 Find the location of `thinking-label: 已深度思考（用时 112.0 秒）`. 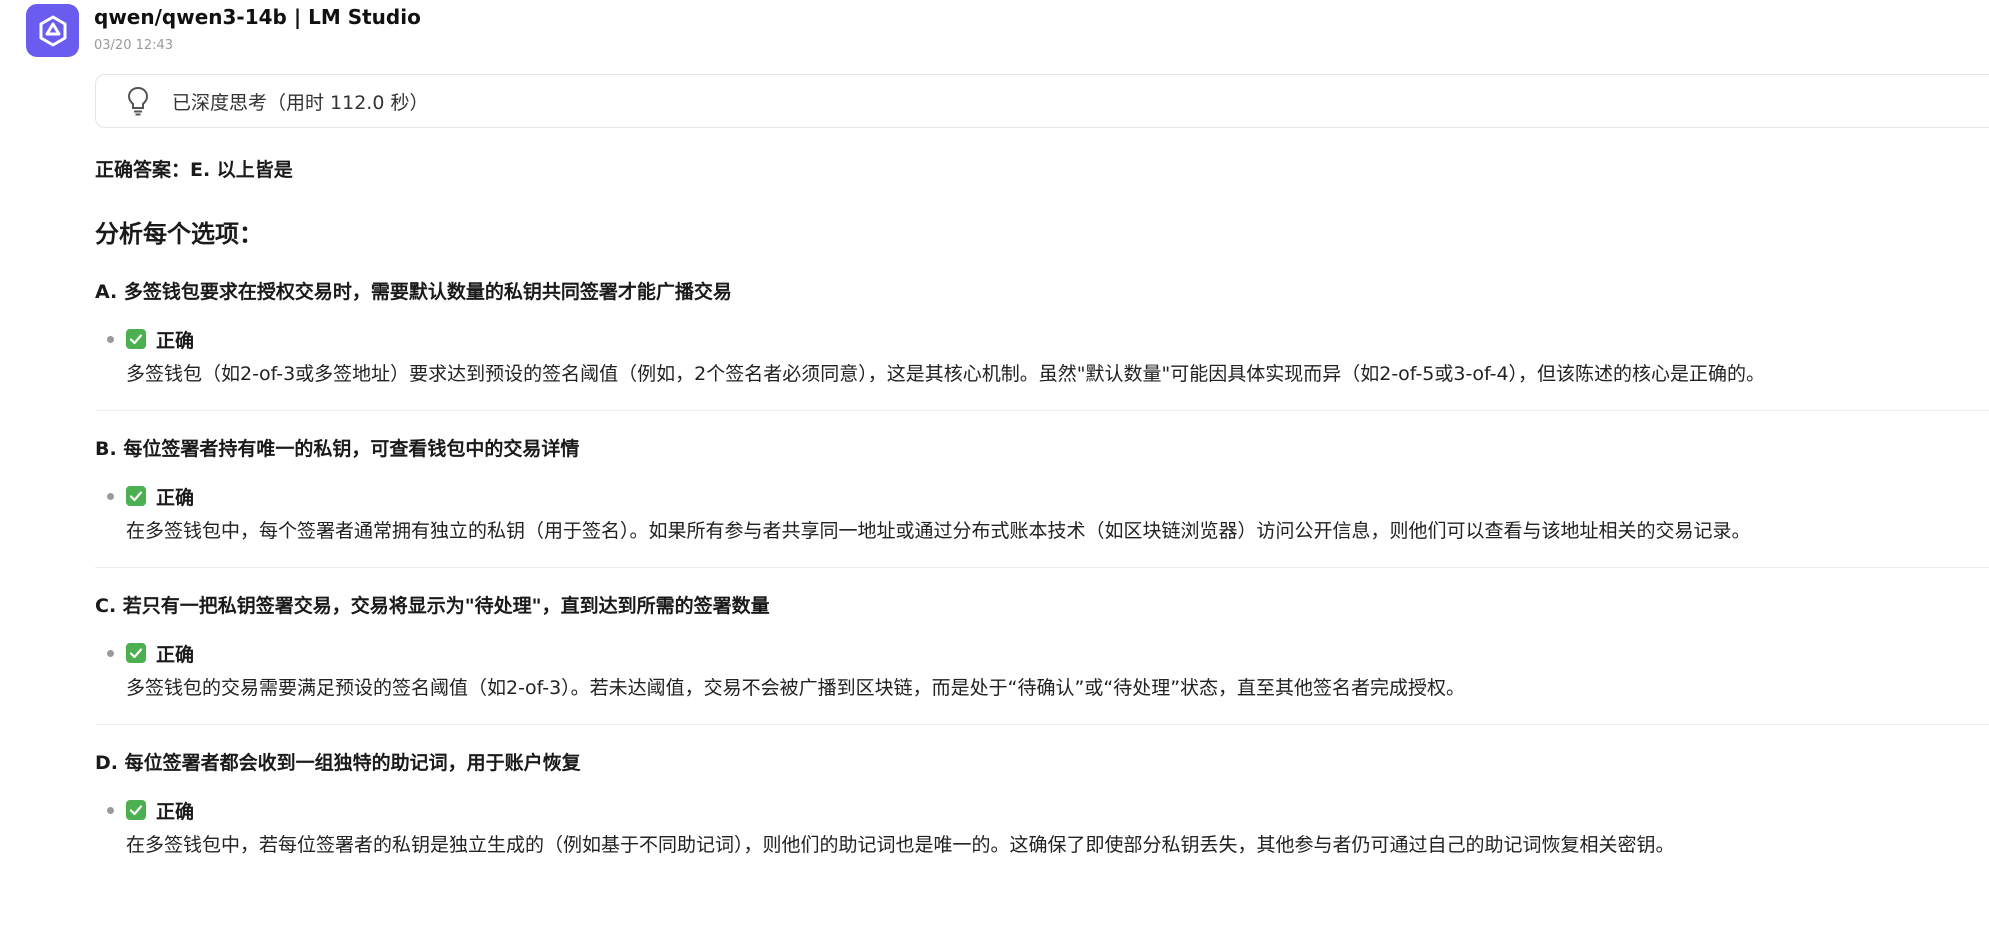

thinking-label: 已深度思考（用时 112.0 秒） is located at coordinates (300, 102).